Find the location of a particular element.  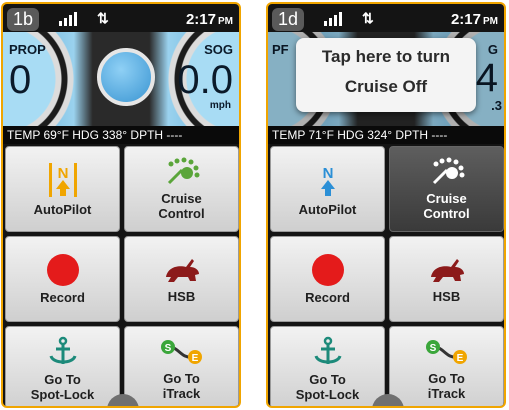

popup-line-1: Tap here to turn is located at coordinates (386, 56).